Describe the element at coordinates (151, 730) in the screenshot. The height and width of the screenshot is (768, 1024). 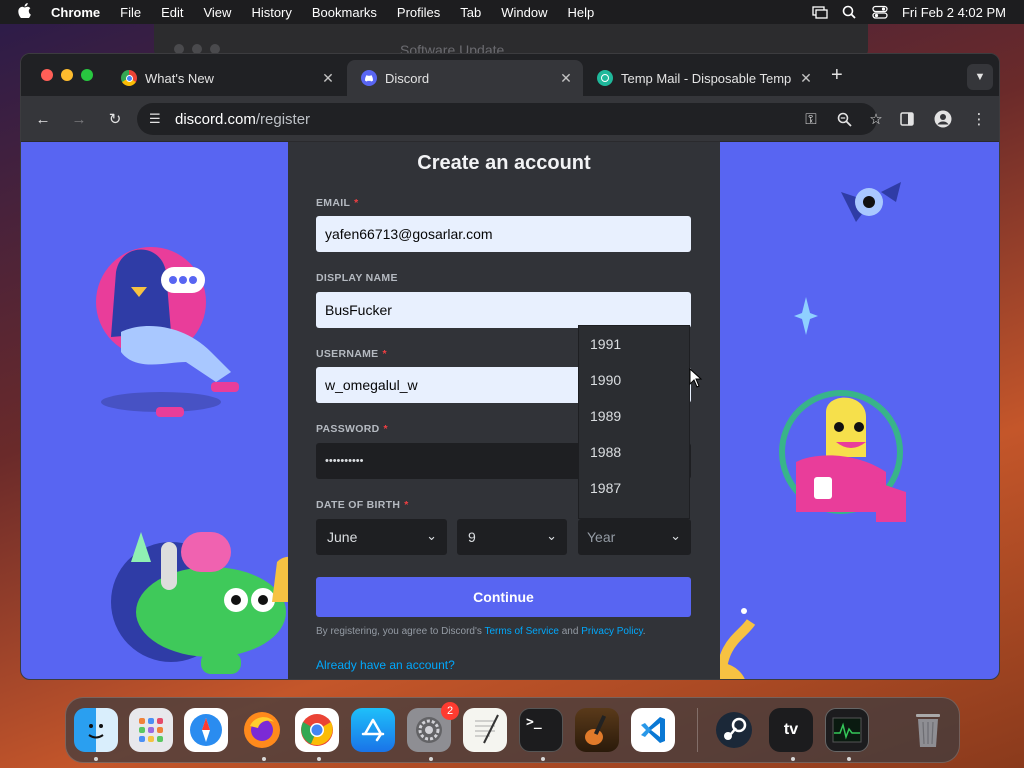
I see `launchpad-icon` at that location.